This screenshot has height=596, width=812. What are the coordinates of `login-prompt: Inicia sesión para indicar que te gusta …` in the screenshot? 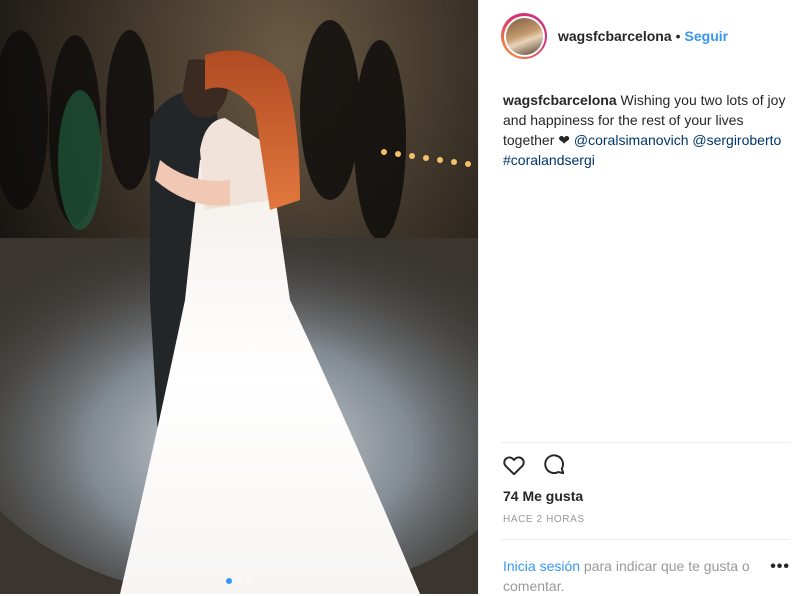 It's located at (645, 568).